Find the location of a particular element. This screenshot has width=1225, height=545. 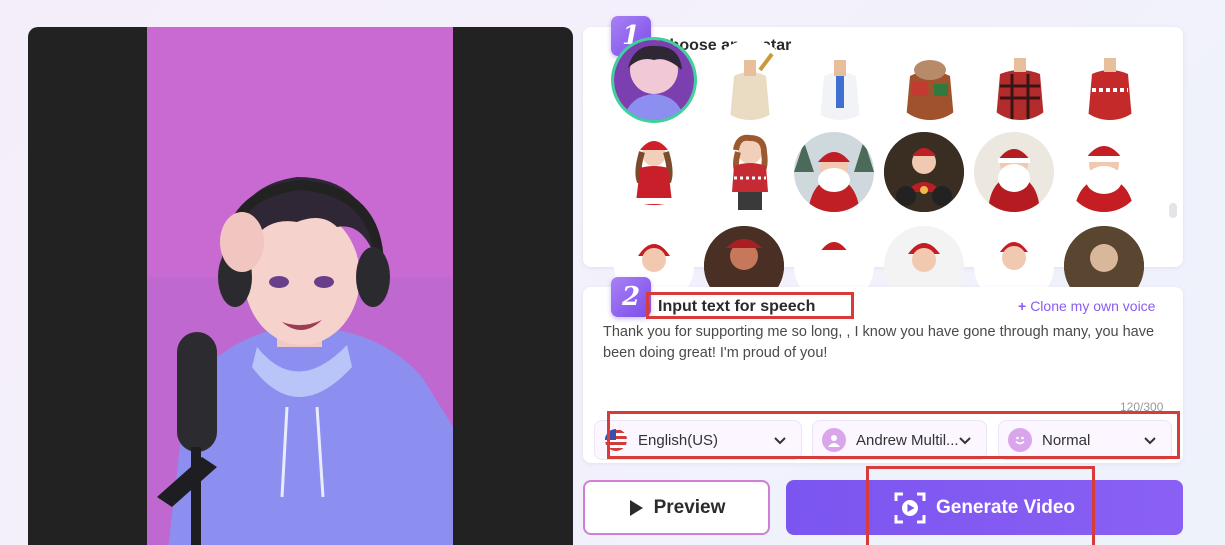

play-icon is located at coordinates (636, 507).